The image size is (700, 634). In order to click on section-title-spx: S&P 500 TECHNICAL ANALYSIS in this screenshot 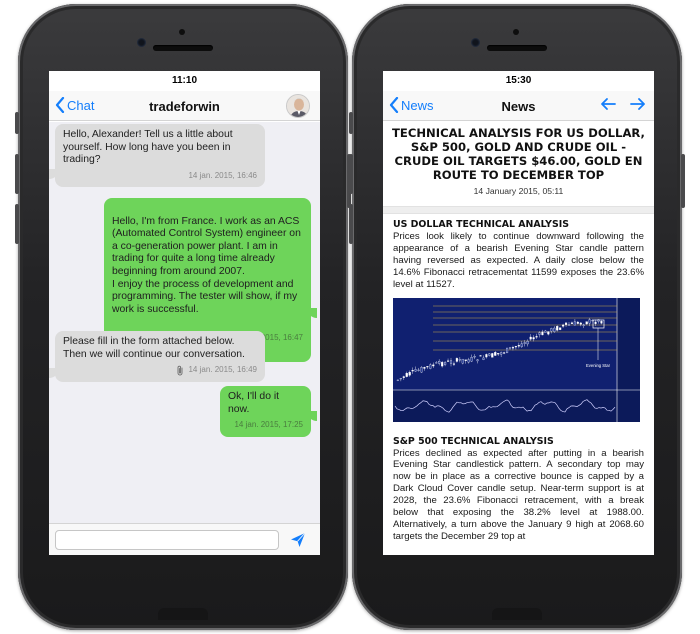, I will do `click(473, 441)`.